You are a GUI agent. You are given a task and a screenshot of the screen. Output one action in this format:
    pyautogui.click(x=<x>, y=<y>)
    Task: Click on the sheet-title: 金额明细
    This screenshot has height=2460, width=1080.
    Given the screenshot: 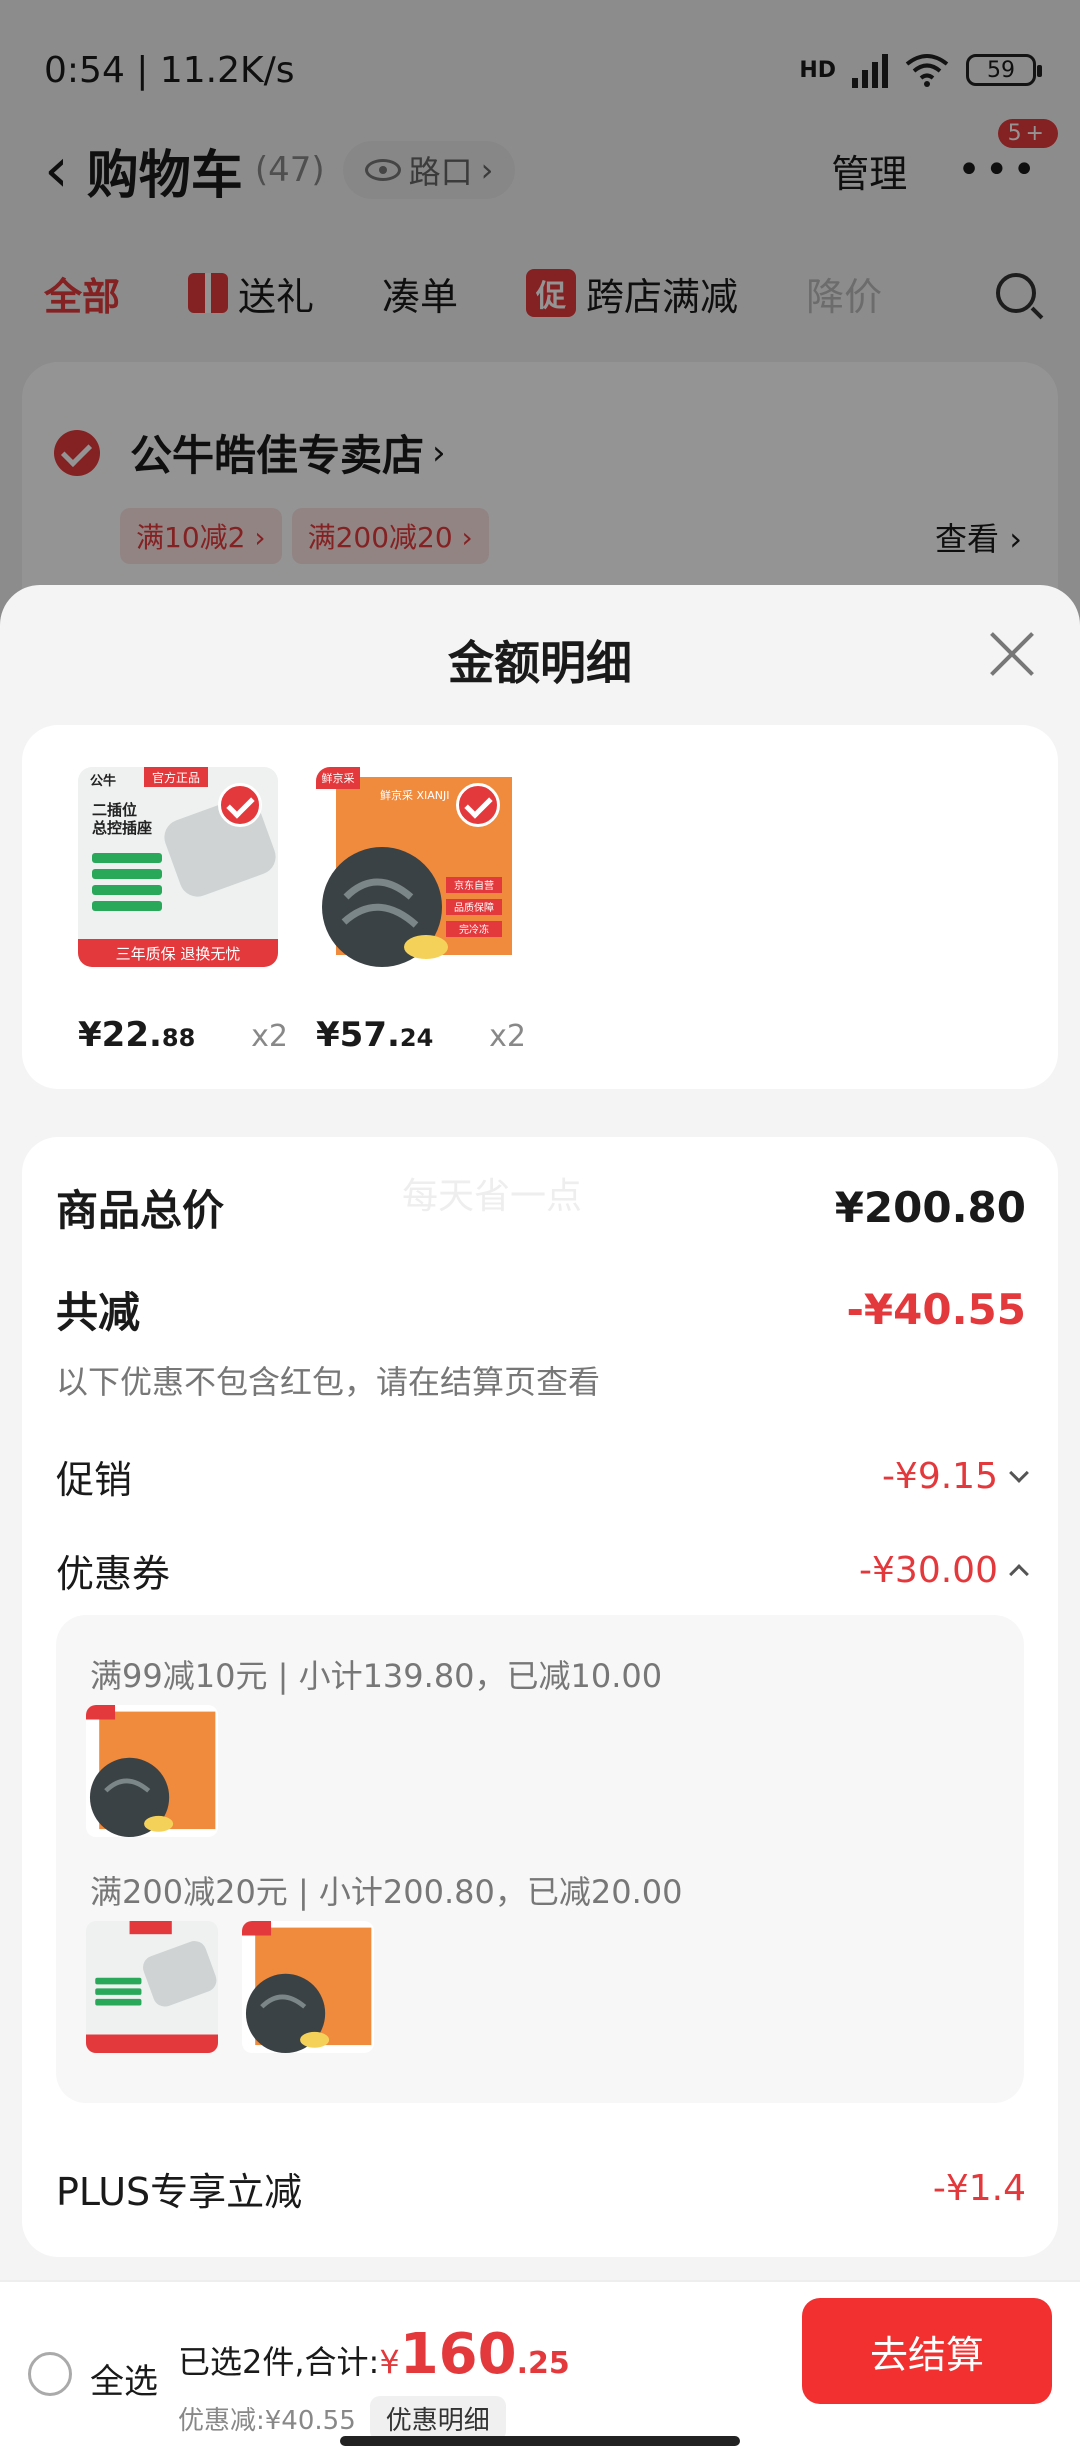 What is the action you would take?
    pyautogui.click(x=540, y=663)
    